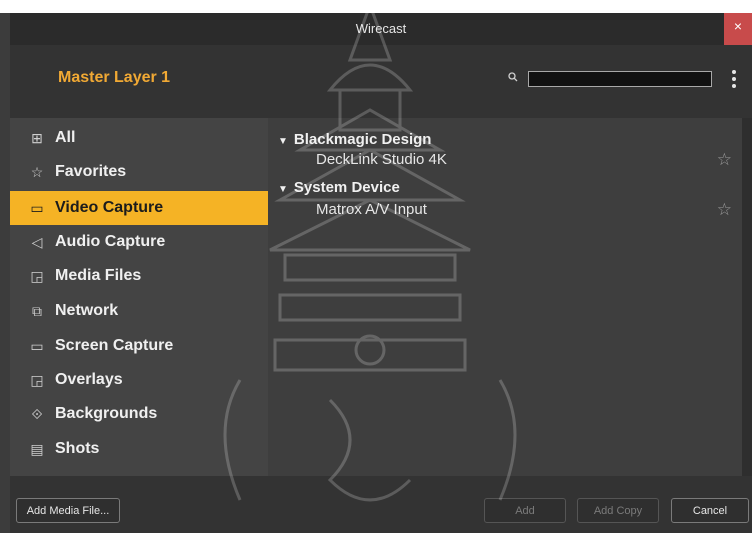 Image resolution: width=752 pixels, height=533 pixels. I want to click on group-label: Blackmagic Design, so click(362, 139).